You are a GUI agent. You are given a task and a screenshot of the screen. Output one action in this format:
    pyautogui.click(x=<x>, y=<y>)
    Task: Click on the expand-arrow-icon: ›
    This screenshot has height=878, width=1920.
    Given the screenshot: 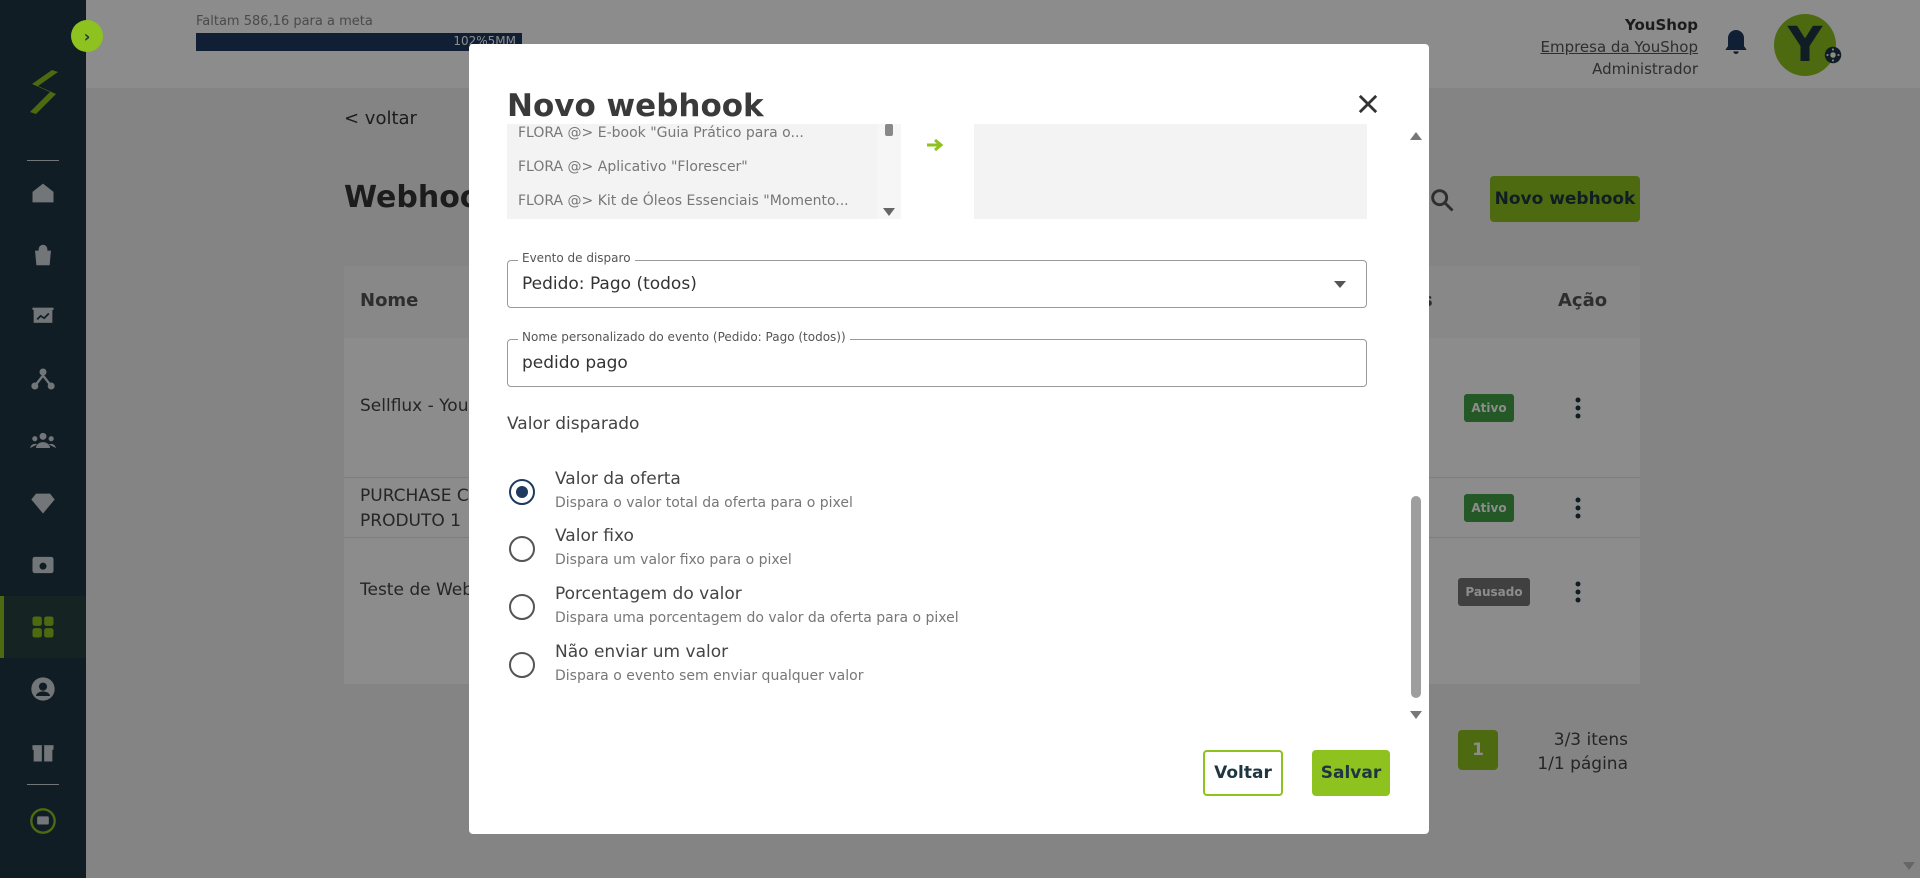 What is the action you would take?
    pyautogui.click(x=87, y=36)
    